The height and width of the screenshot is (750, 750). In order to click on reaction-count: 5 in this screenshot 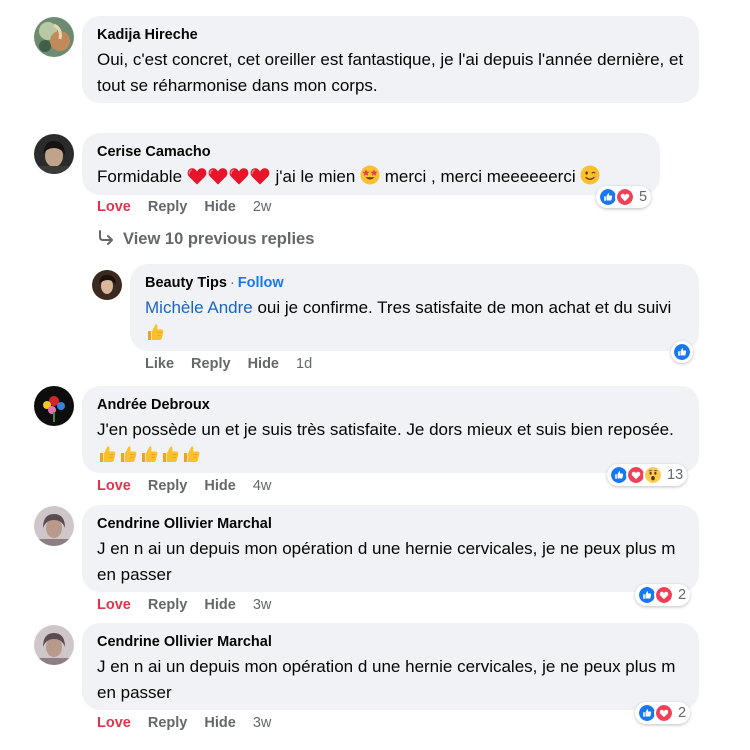, I will do `click(643, 197)`.